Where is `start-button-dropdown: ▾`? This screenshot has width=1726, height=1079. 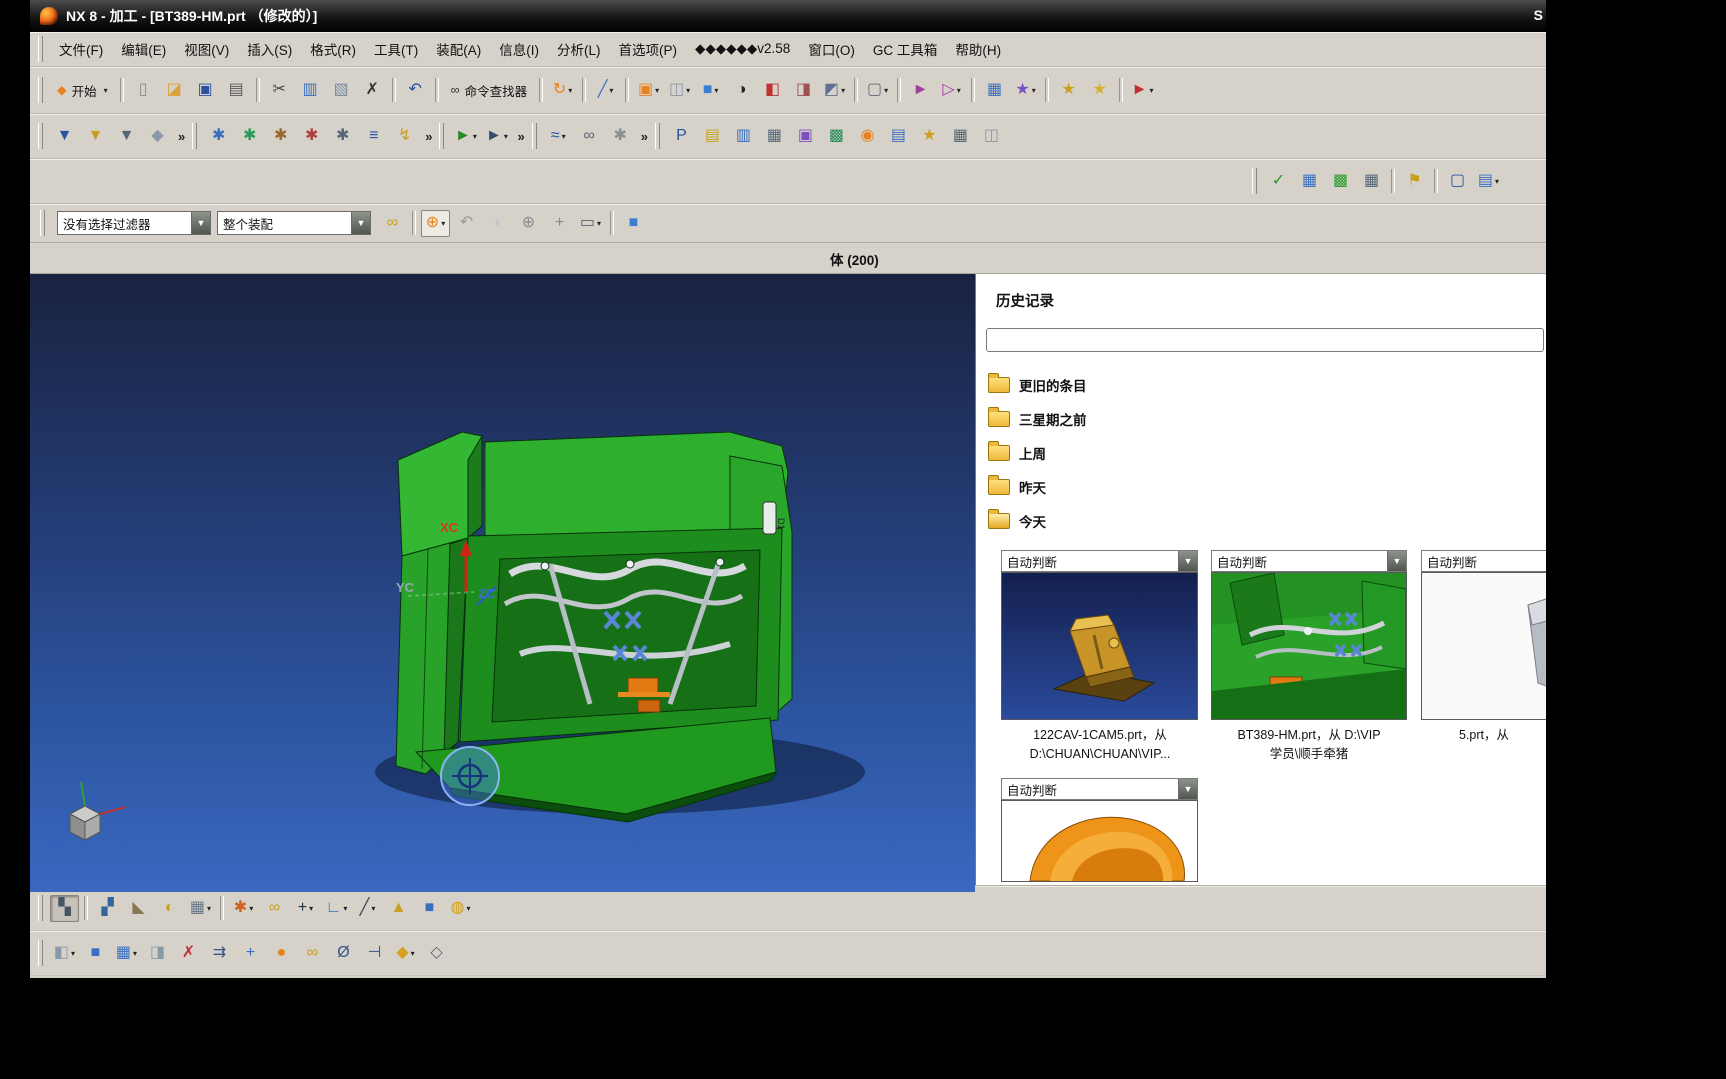 start-button-dropdown: ▾ is located at coordinates (106, 90).